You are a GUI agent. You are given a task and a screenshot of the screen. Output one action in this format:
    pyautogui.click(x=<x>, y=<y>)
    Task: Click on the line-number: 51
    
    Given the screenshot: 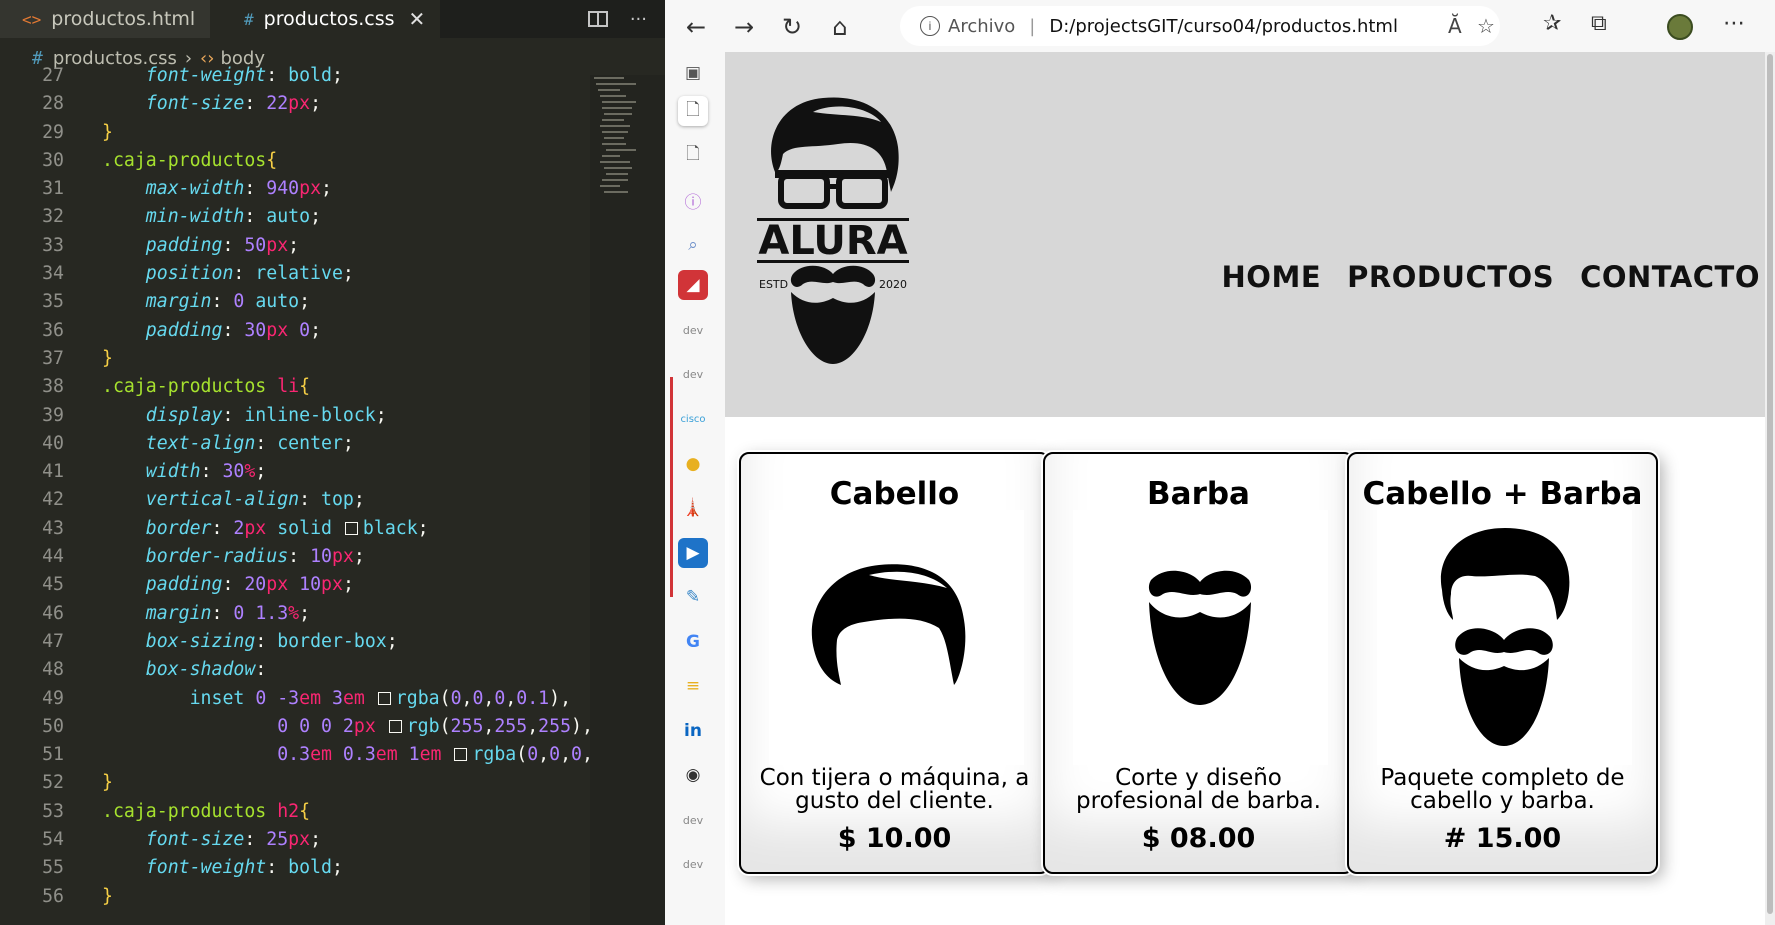 What is the action you would take?
    pyautogui.click(x=53, y=755)
    